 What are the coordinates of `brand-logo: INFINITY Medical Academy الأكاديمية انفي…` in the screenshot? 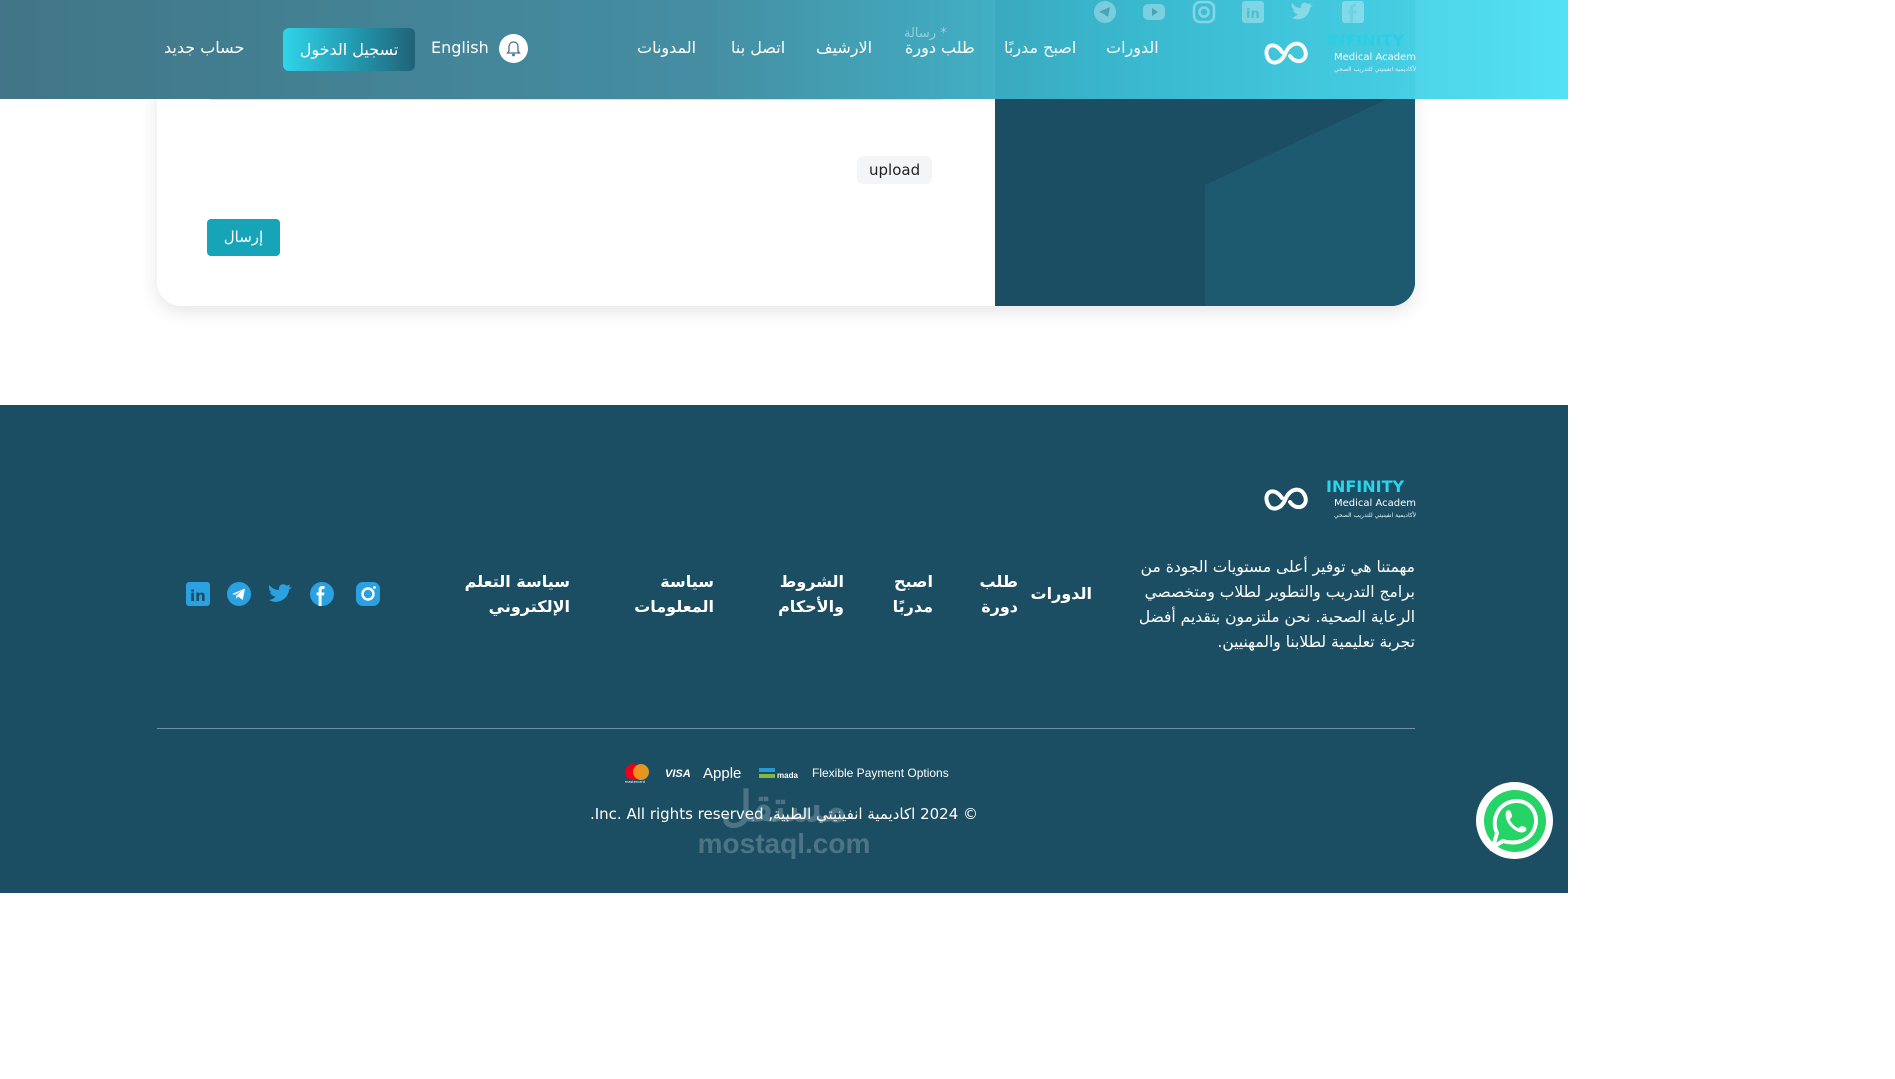 It's located at (1340, 51).